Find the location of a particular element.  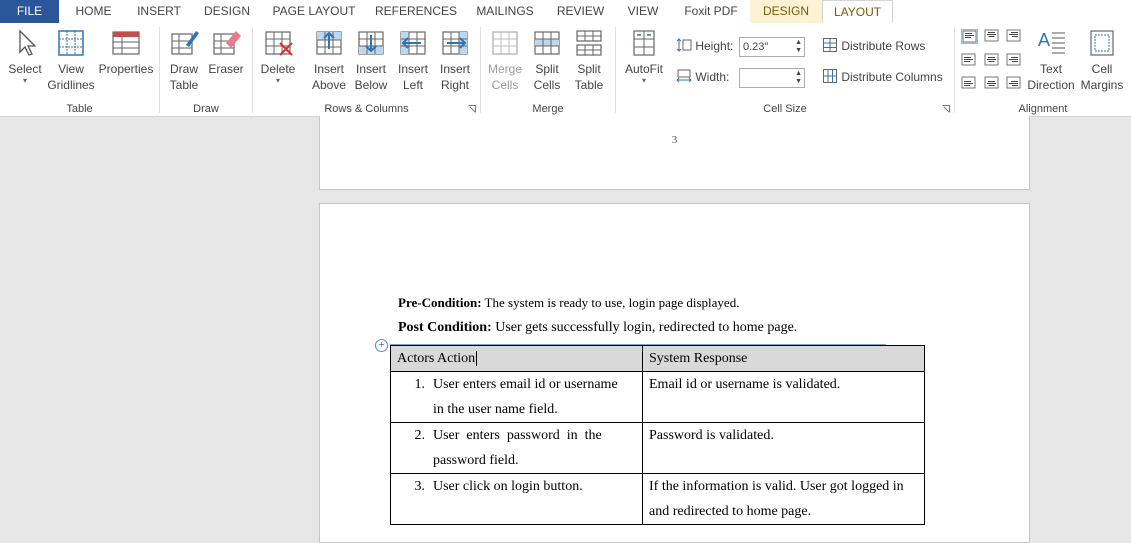

tab-foxit-pdf: Foxit PDF is located at coordinates (711, 11).